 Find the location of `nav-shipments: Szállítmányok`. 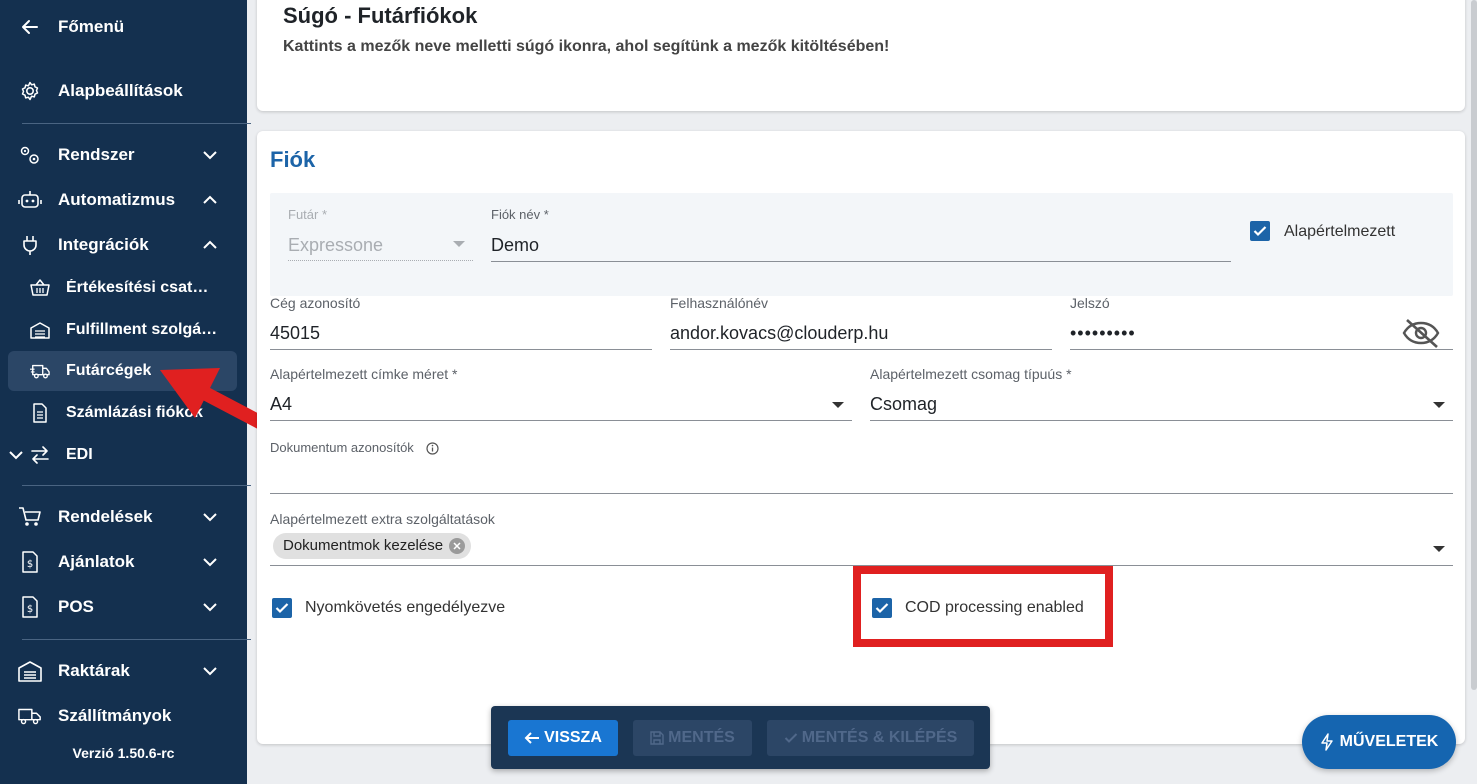

nav-shipments: Szállítmányok is located at coordinates (123, 716).